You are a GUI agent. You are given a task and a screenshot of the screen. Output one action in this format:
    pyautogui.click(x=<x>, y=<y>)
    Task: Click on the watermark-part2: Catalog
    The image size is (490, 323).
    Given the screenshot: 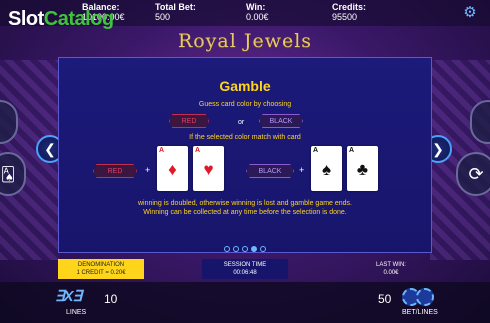 What is the action you would take?
    pyautogui.click(x=78, y=19)
    